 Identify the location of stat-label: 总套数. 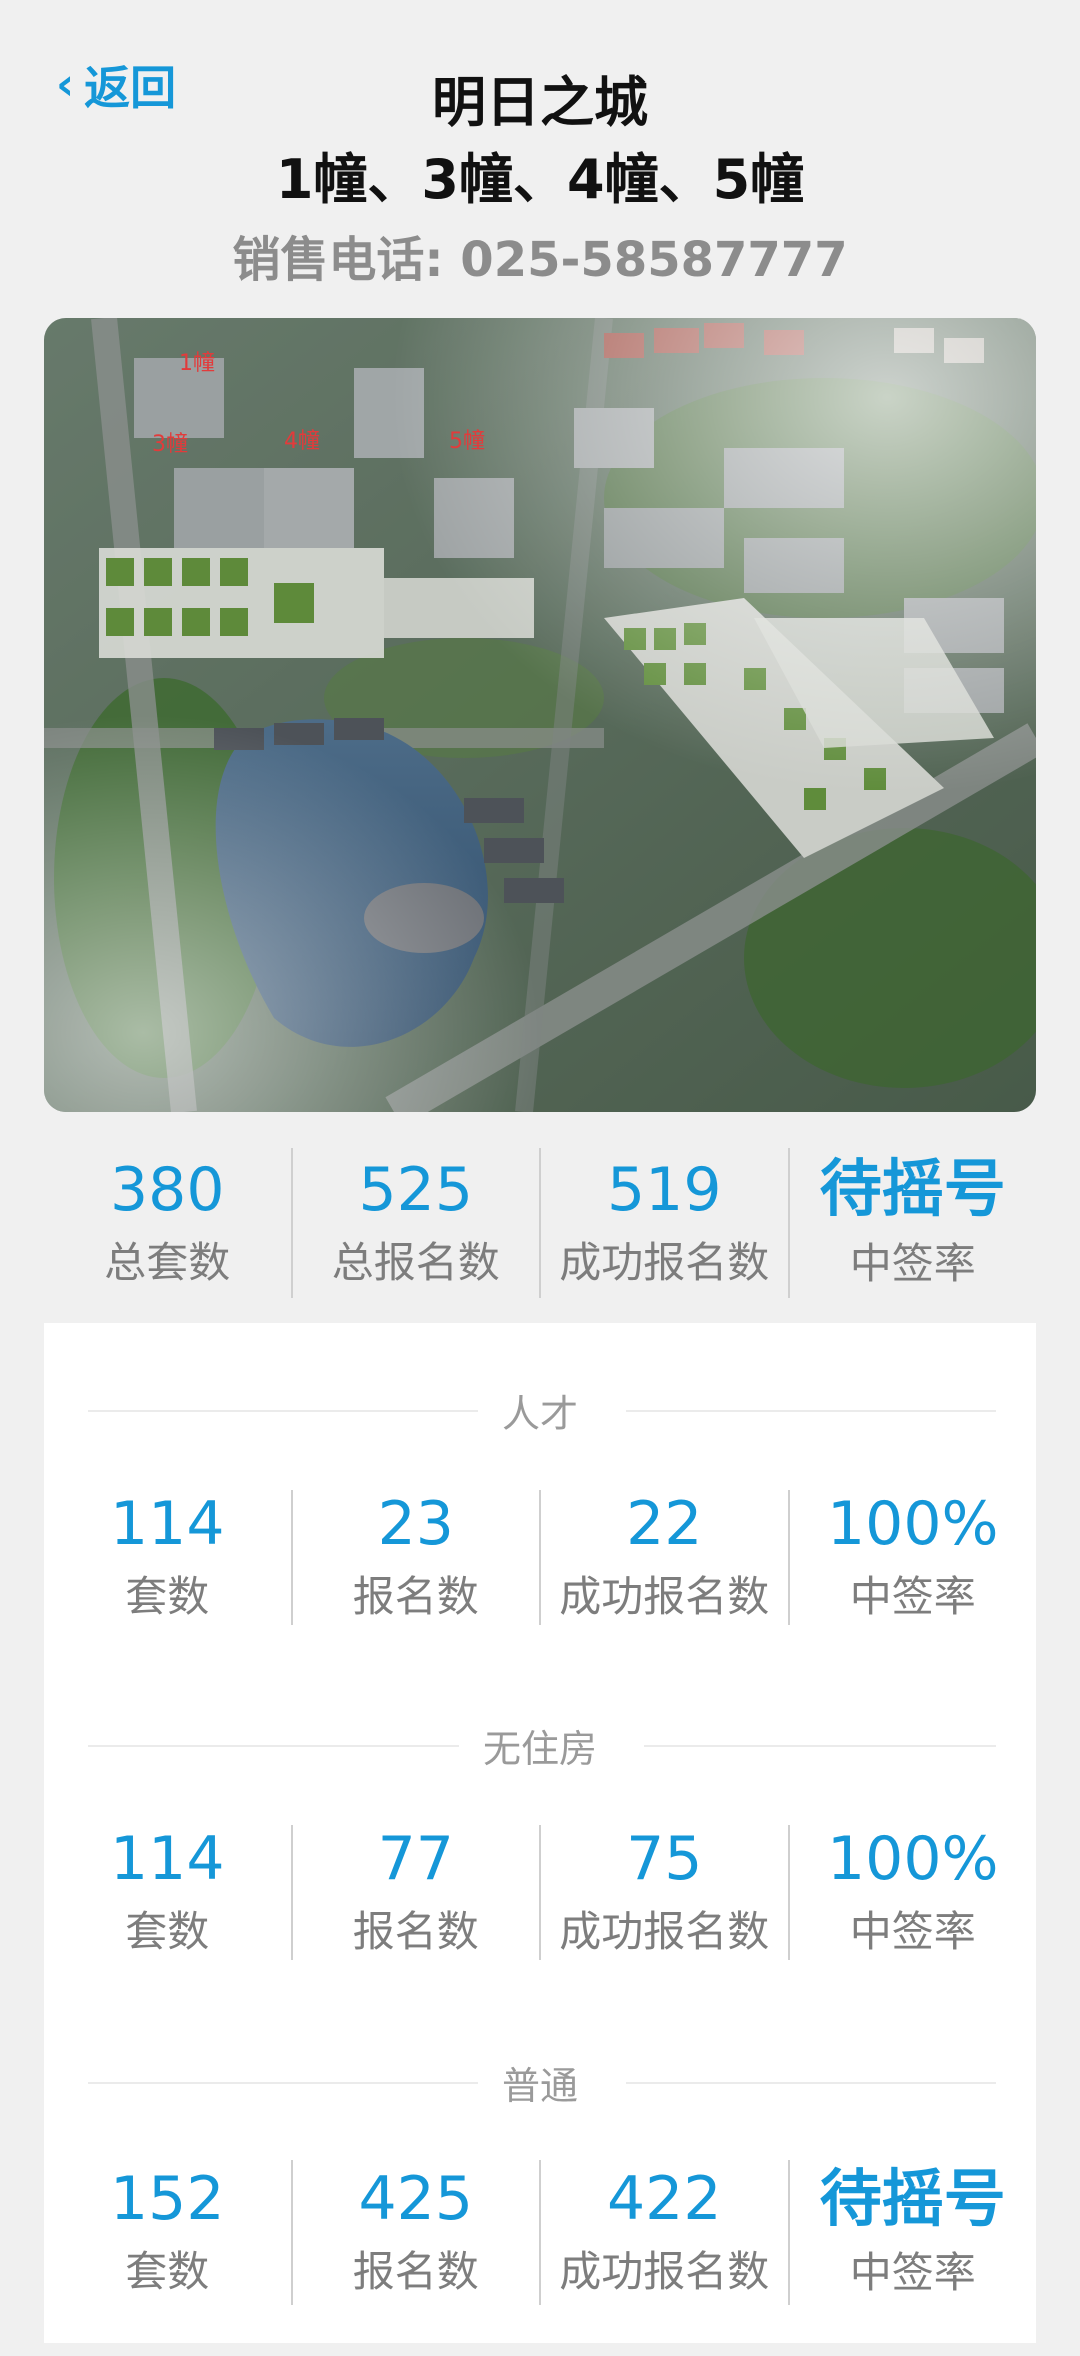
(167, 1262).